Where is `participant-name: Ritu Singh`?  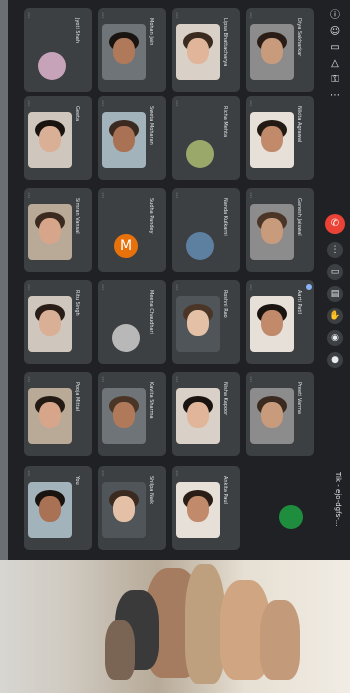
participant-name: Ritu Singh is located at coordinates (77, 303).